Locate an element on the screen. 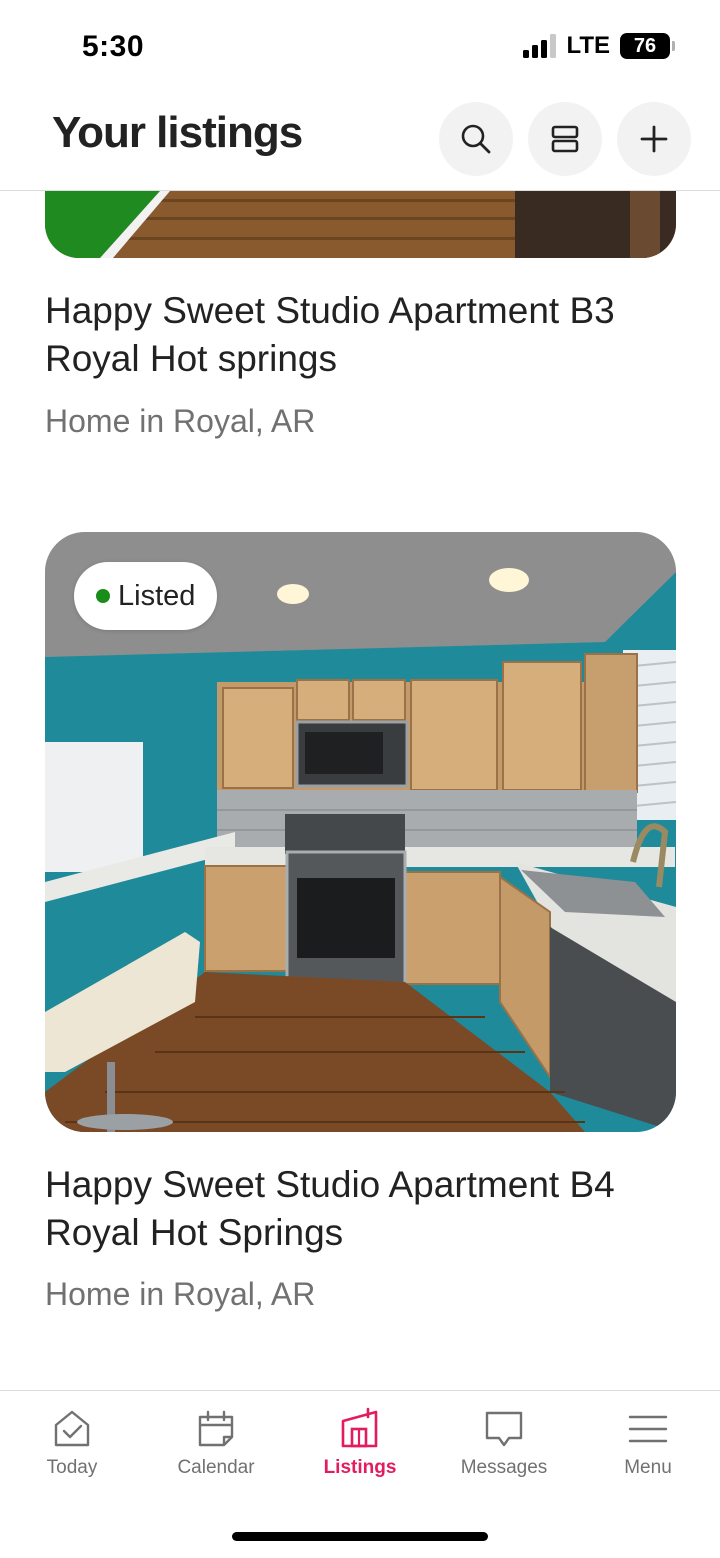 Image resolution: width=720 pixels, height=1558 pixels. tab-label: Messages is located at coordinates (504, 1467).